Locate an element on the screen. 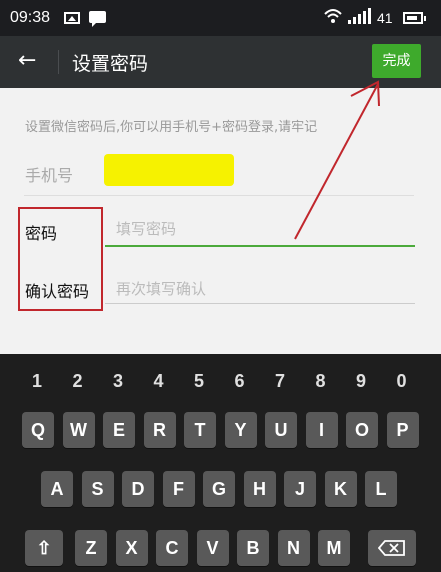  key-x: X is located at coordinates (131, 548).